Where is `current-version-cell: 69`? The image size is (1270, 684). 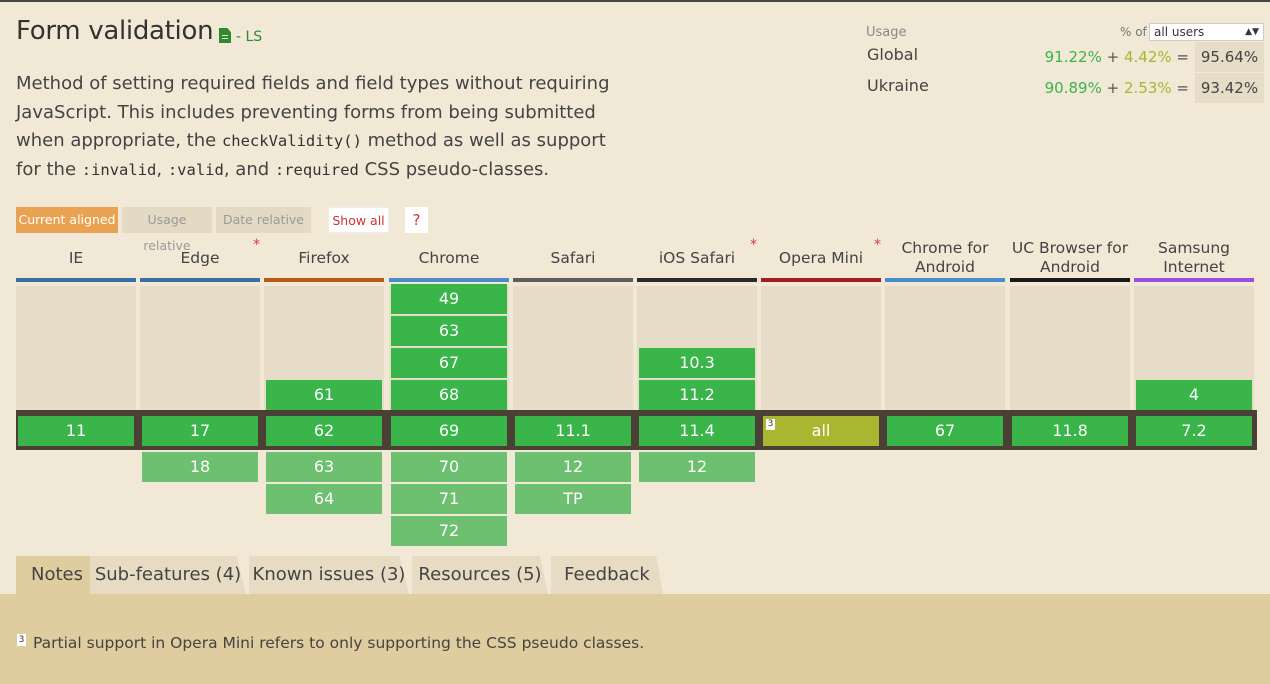 current-version-cell: 69 is located at coordinates (449, 431).